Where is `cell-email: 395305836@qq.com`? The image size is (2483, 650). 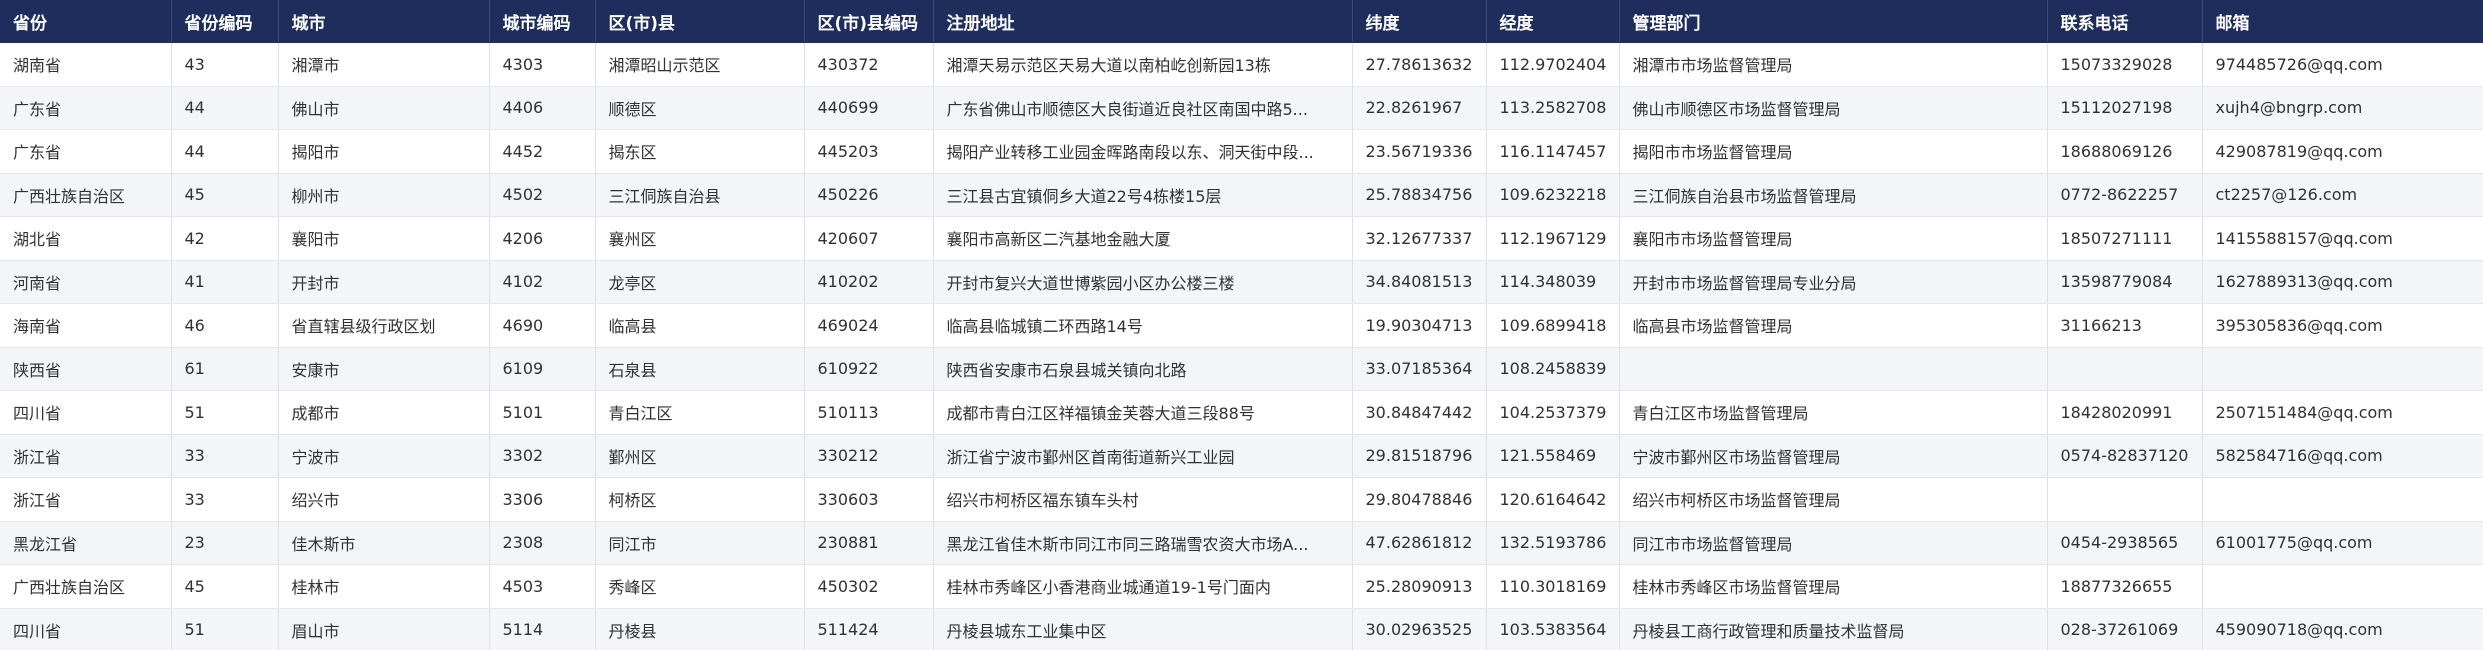 cell-email: 395305836@qq.com is located at coordinates (2342, 325).